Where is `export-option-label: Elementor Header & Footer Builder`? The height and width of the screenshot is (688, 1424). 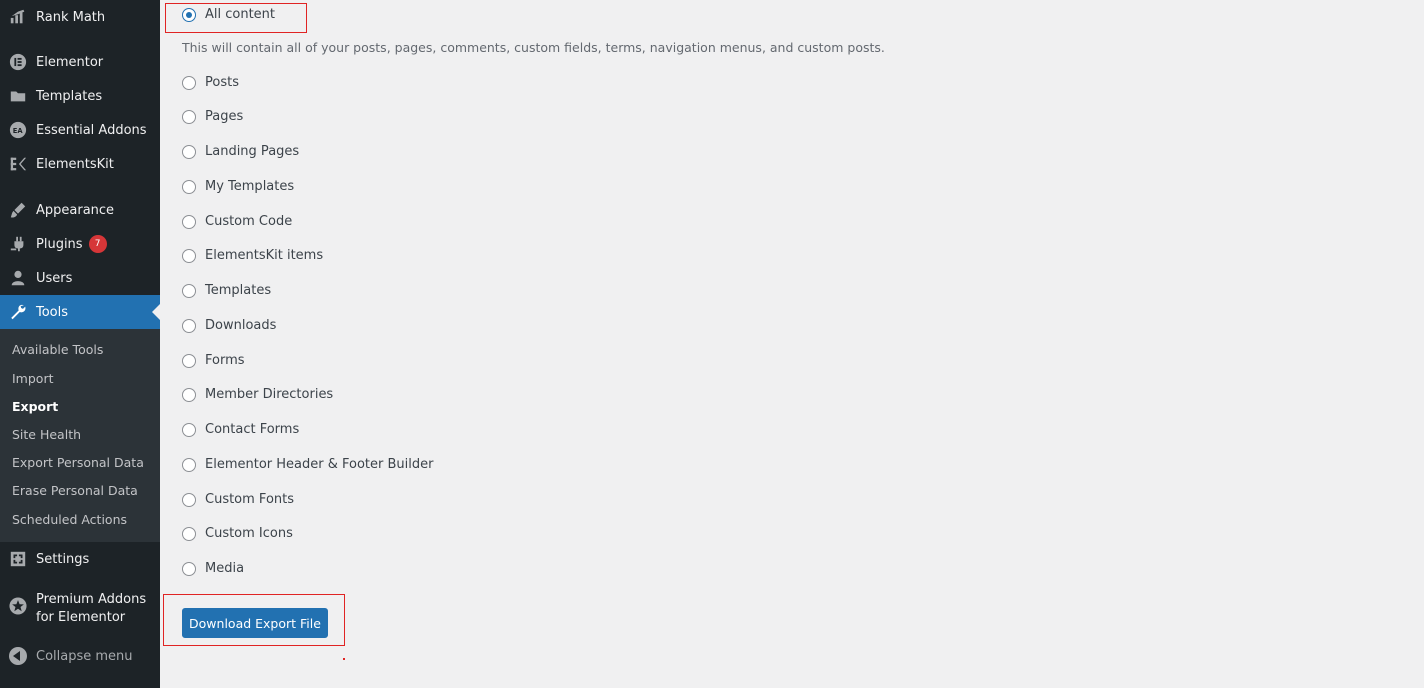
export-option-label: Elementor Header & Footer Builder is located at coordinates (319, 464).